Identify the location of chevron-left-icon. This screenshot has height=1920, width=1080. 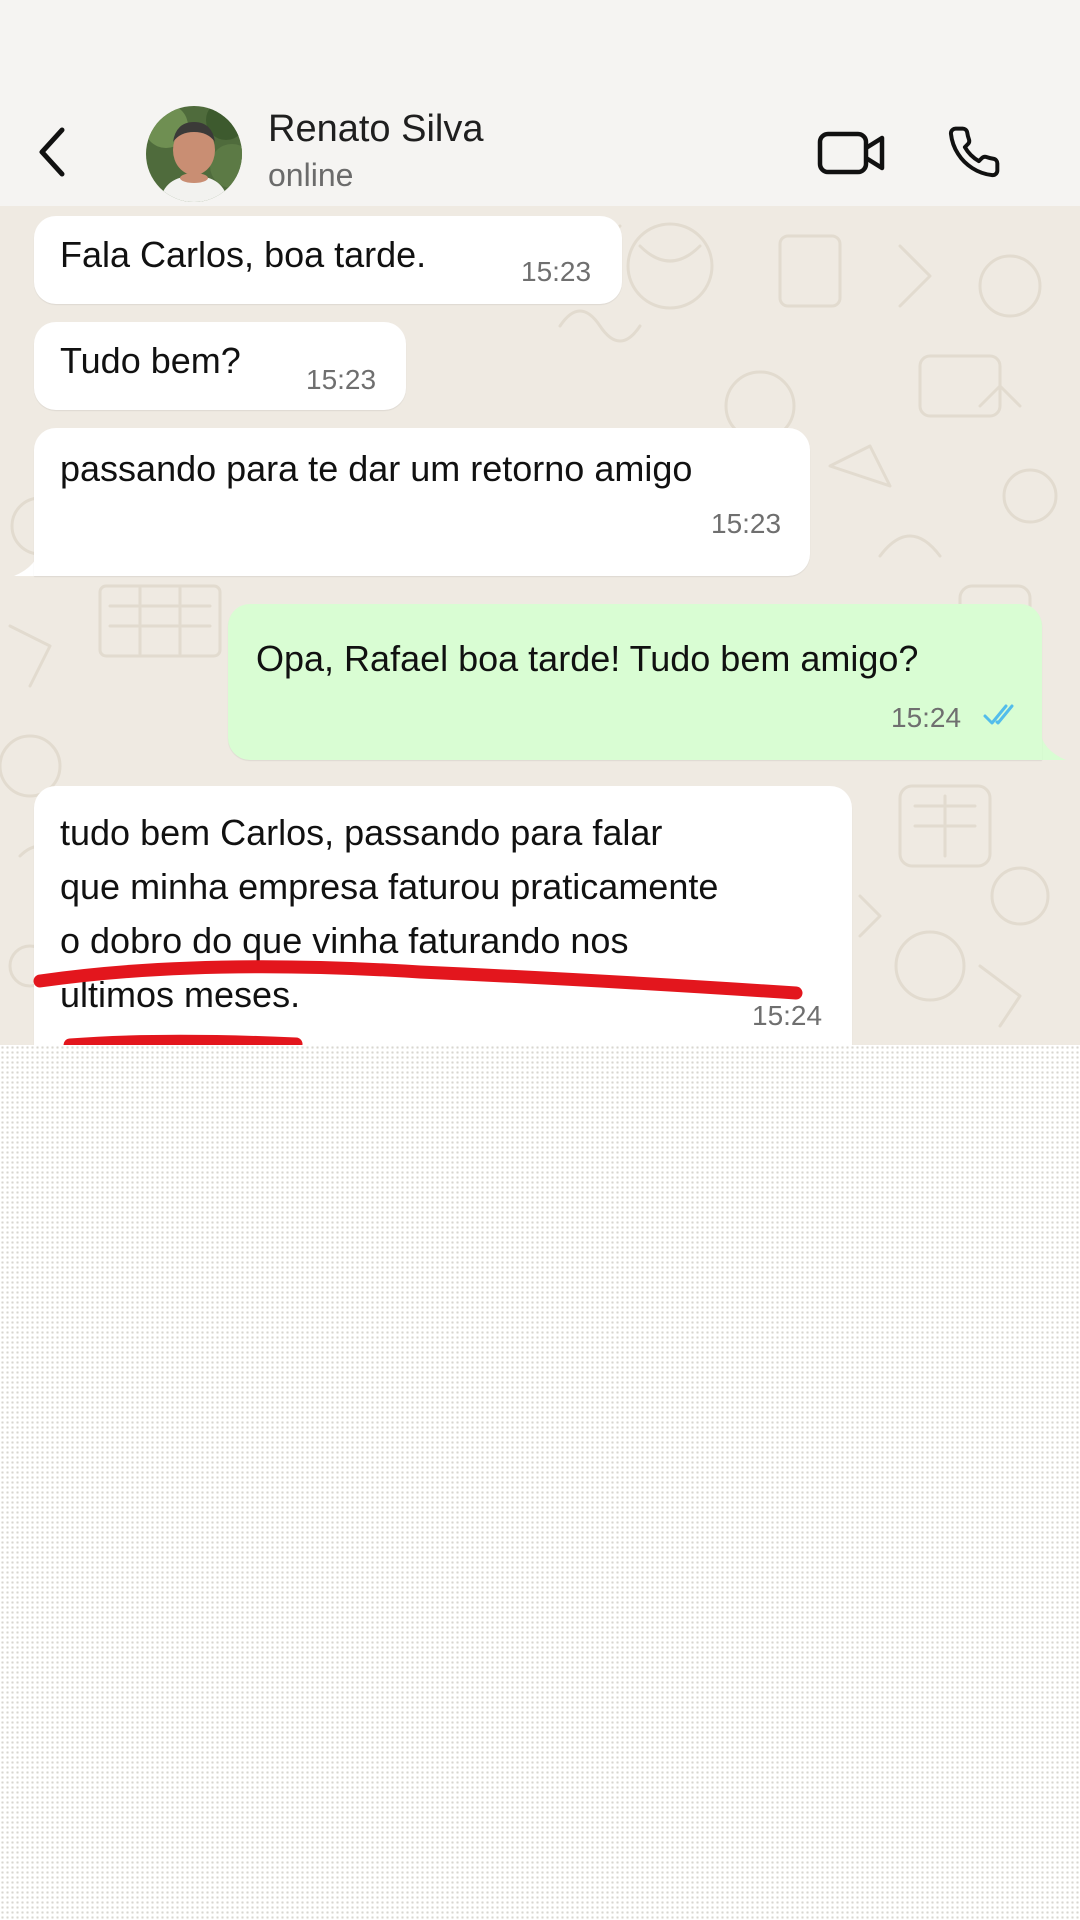
(52, 152).